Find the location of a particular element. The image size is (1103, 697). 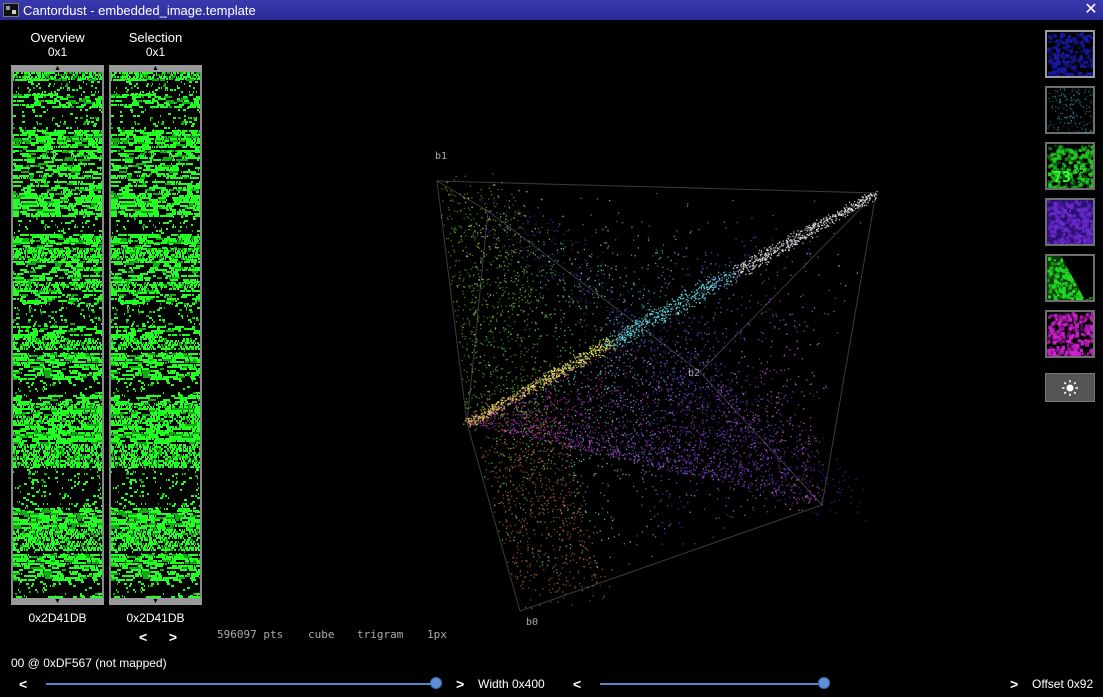

overview-byte-map is located at coordinates (57, 335).